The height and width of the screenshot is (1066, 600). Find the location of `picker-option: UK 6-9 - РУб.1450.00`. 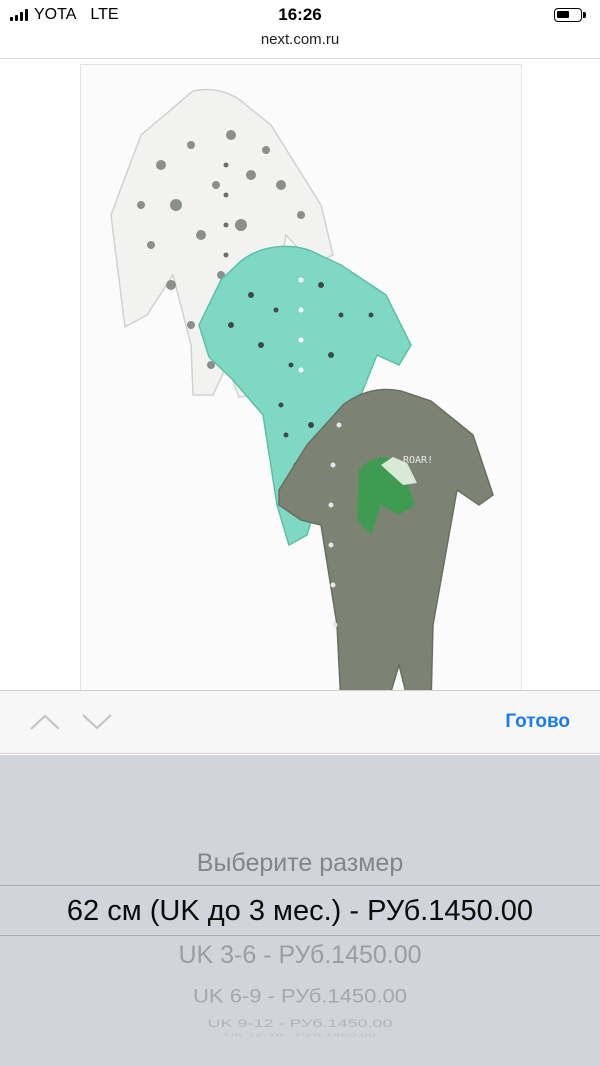

picker-option: UK 6-9 - РУб.1450.00 is located at coordinates (300, 995).